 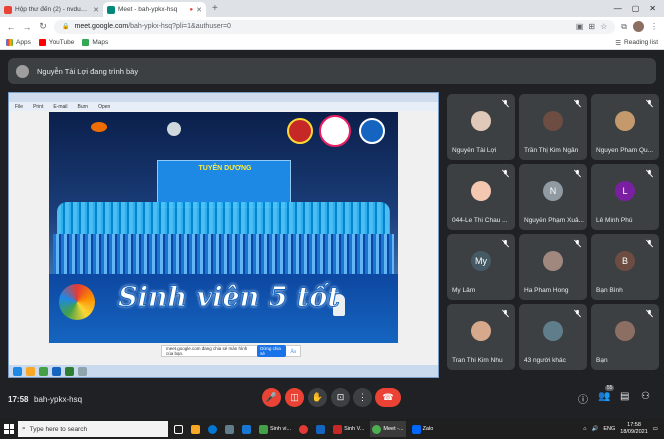 What do you see at coordinates (174, 129) in the screenshot?
I see `moon-icon` at bounding box center [174, 129].